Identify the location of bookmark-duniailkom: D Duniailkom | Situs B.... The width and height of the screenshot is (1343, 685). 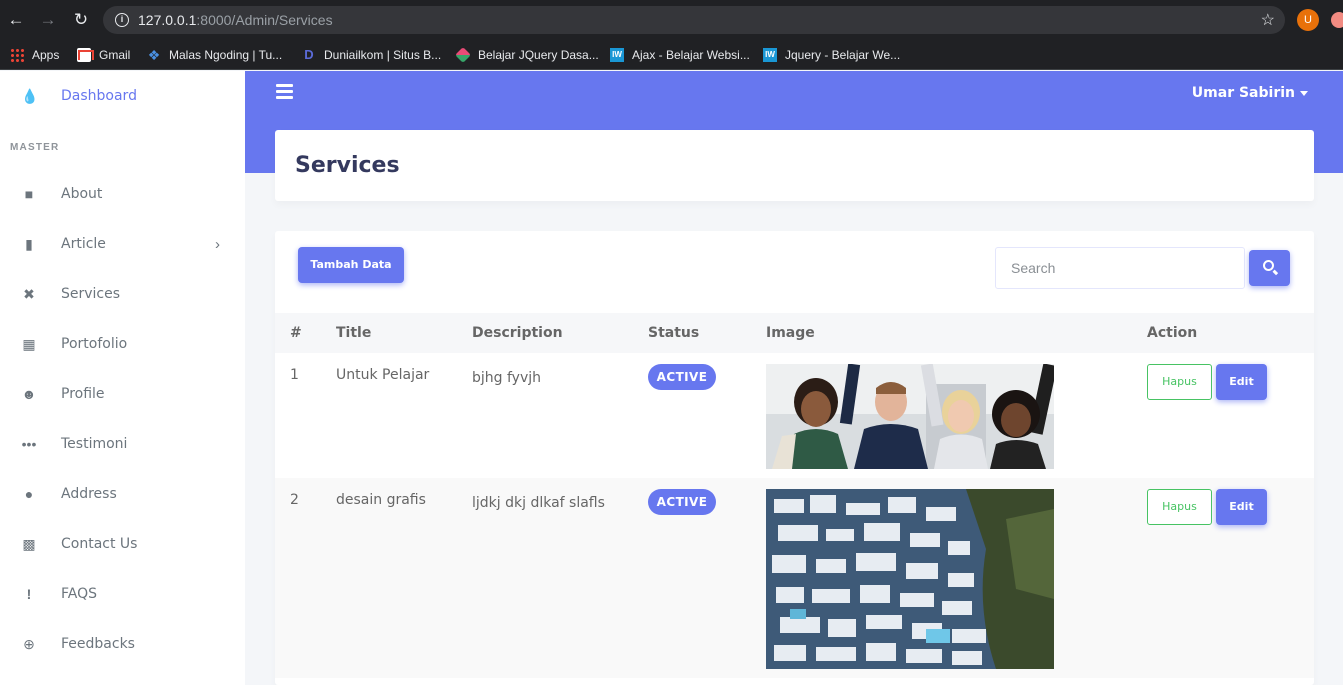
(371, 55).